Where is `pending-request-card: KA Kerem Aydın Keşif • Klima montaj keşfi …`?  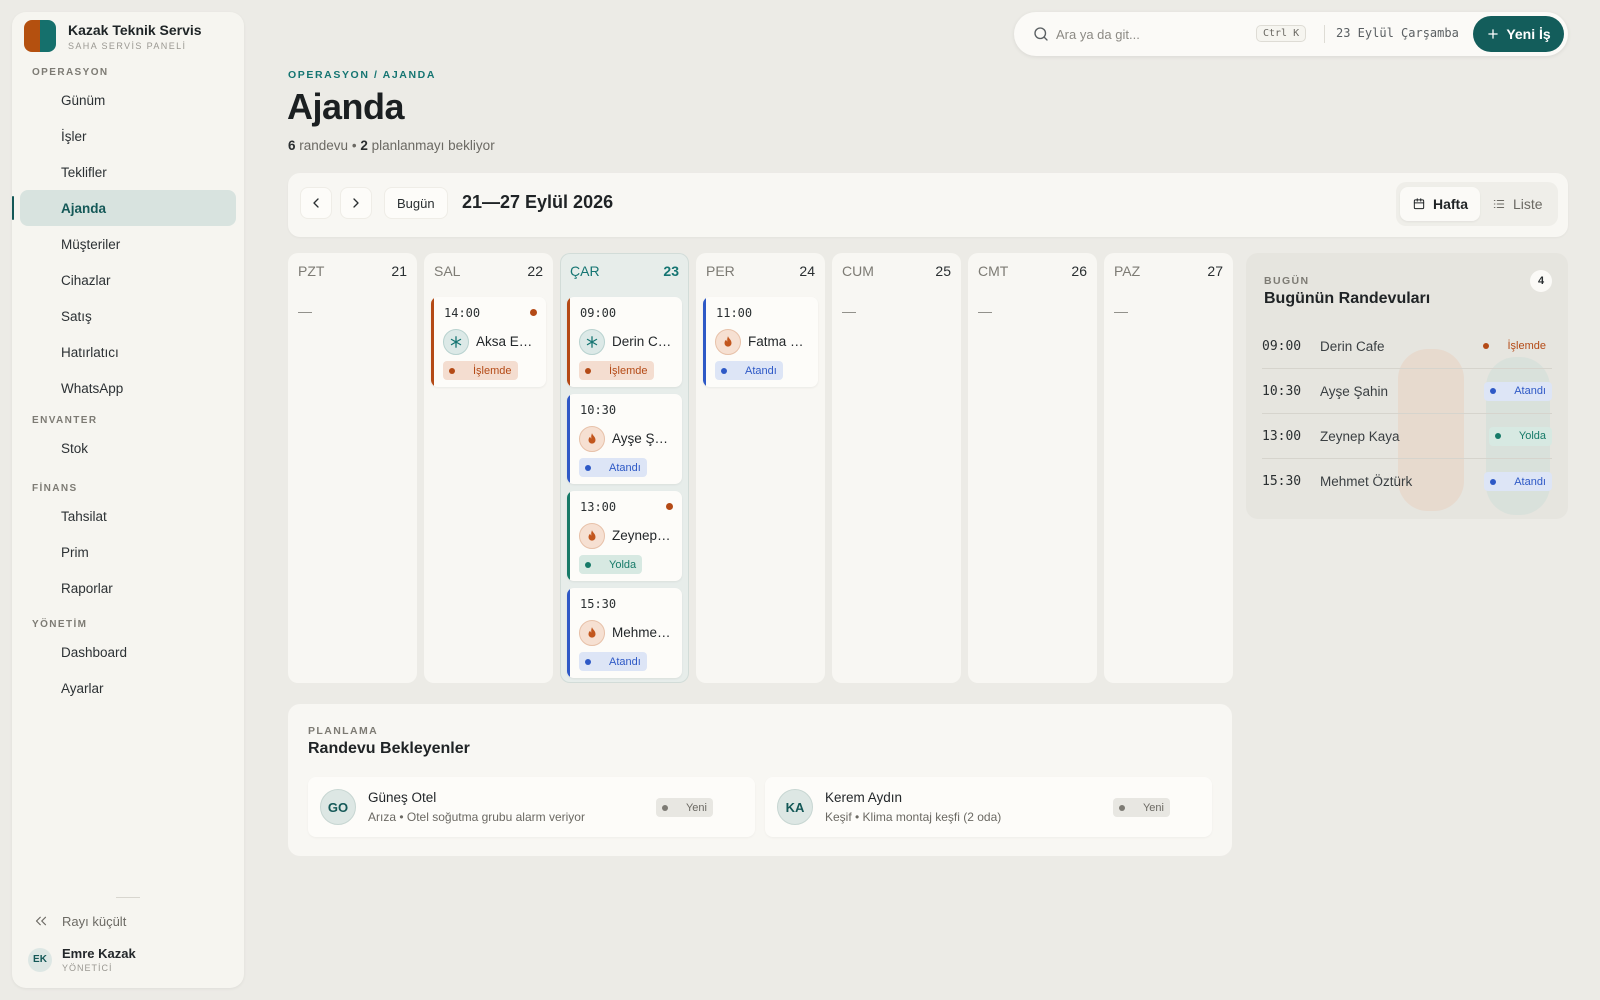 pending-request-card: KA Kerem Aydın Keşif • Klima montaj keşfi … is located at coordinates (988, 807).